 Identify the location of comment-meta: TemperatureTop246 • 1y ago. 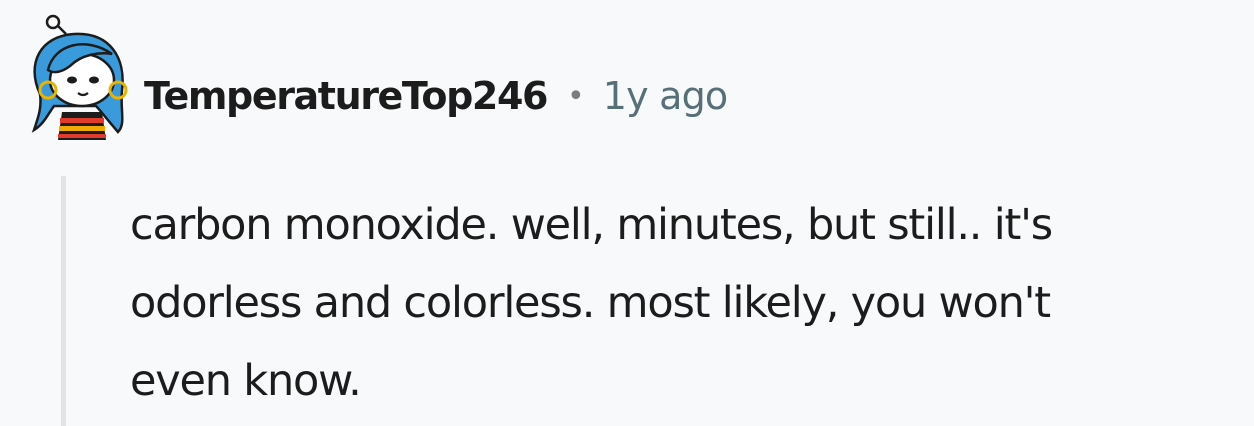
(436, 96).